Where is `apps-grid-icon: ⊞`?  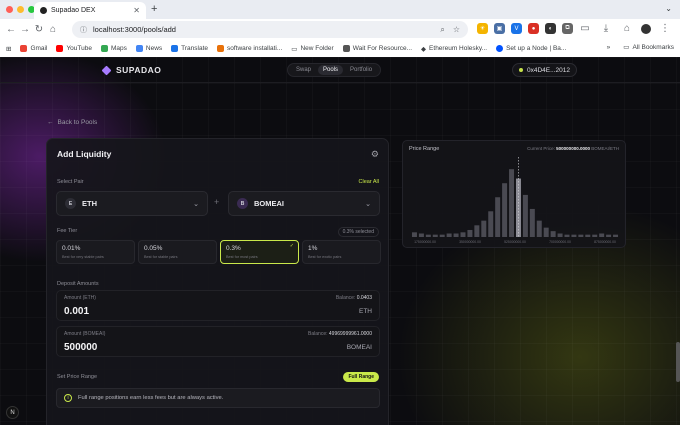
apps-grid-icon: ⊞ is located at coordinates (8, 49).